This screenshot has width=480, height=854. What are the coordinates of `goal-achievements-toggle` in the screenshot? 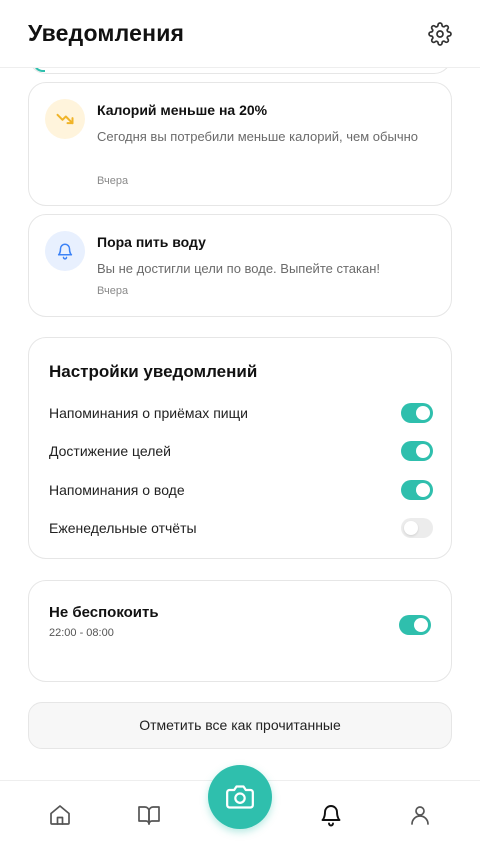 It's located at (417, 451).